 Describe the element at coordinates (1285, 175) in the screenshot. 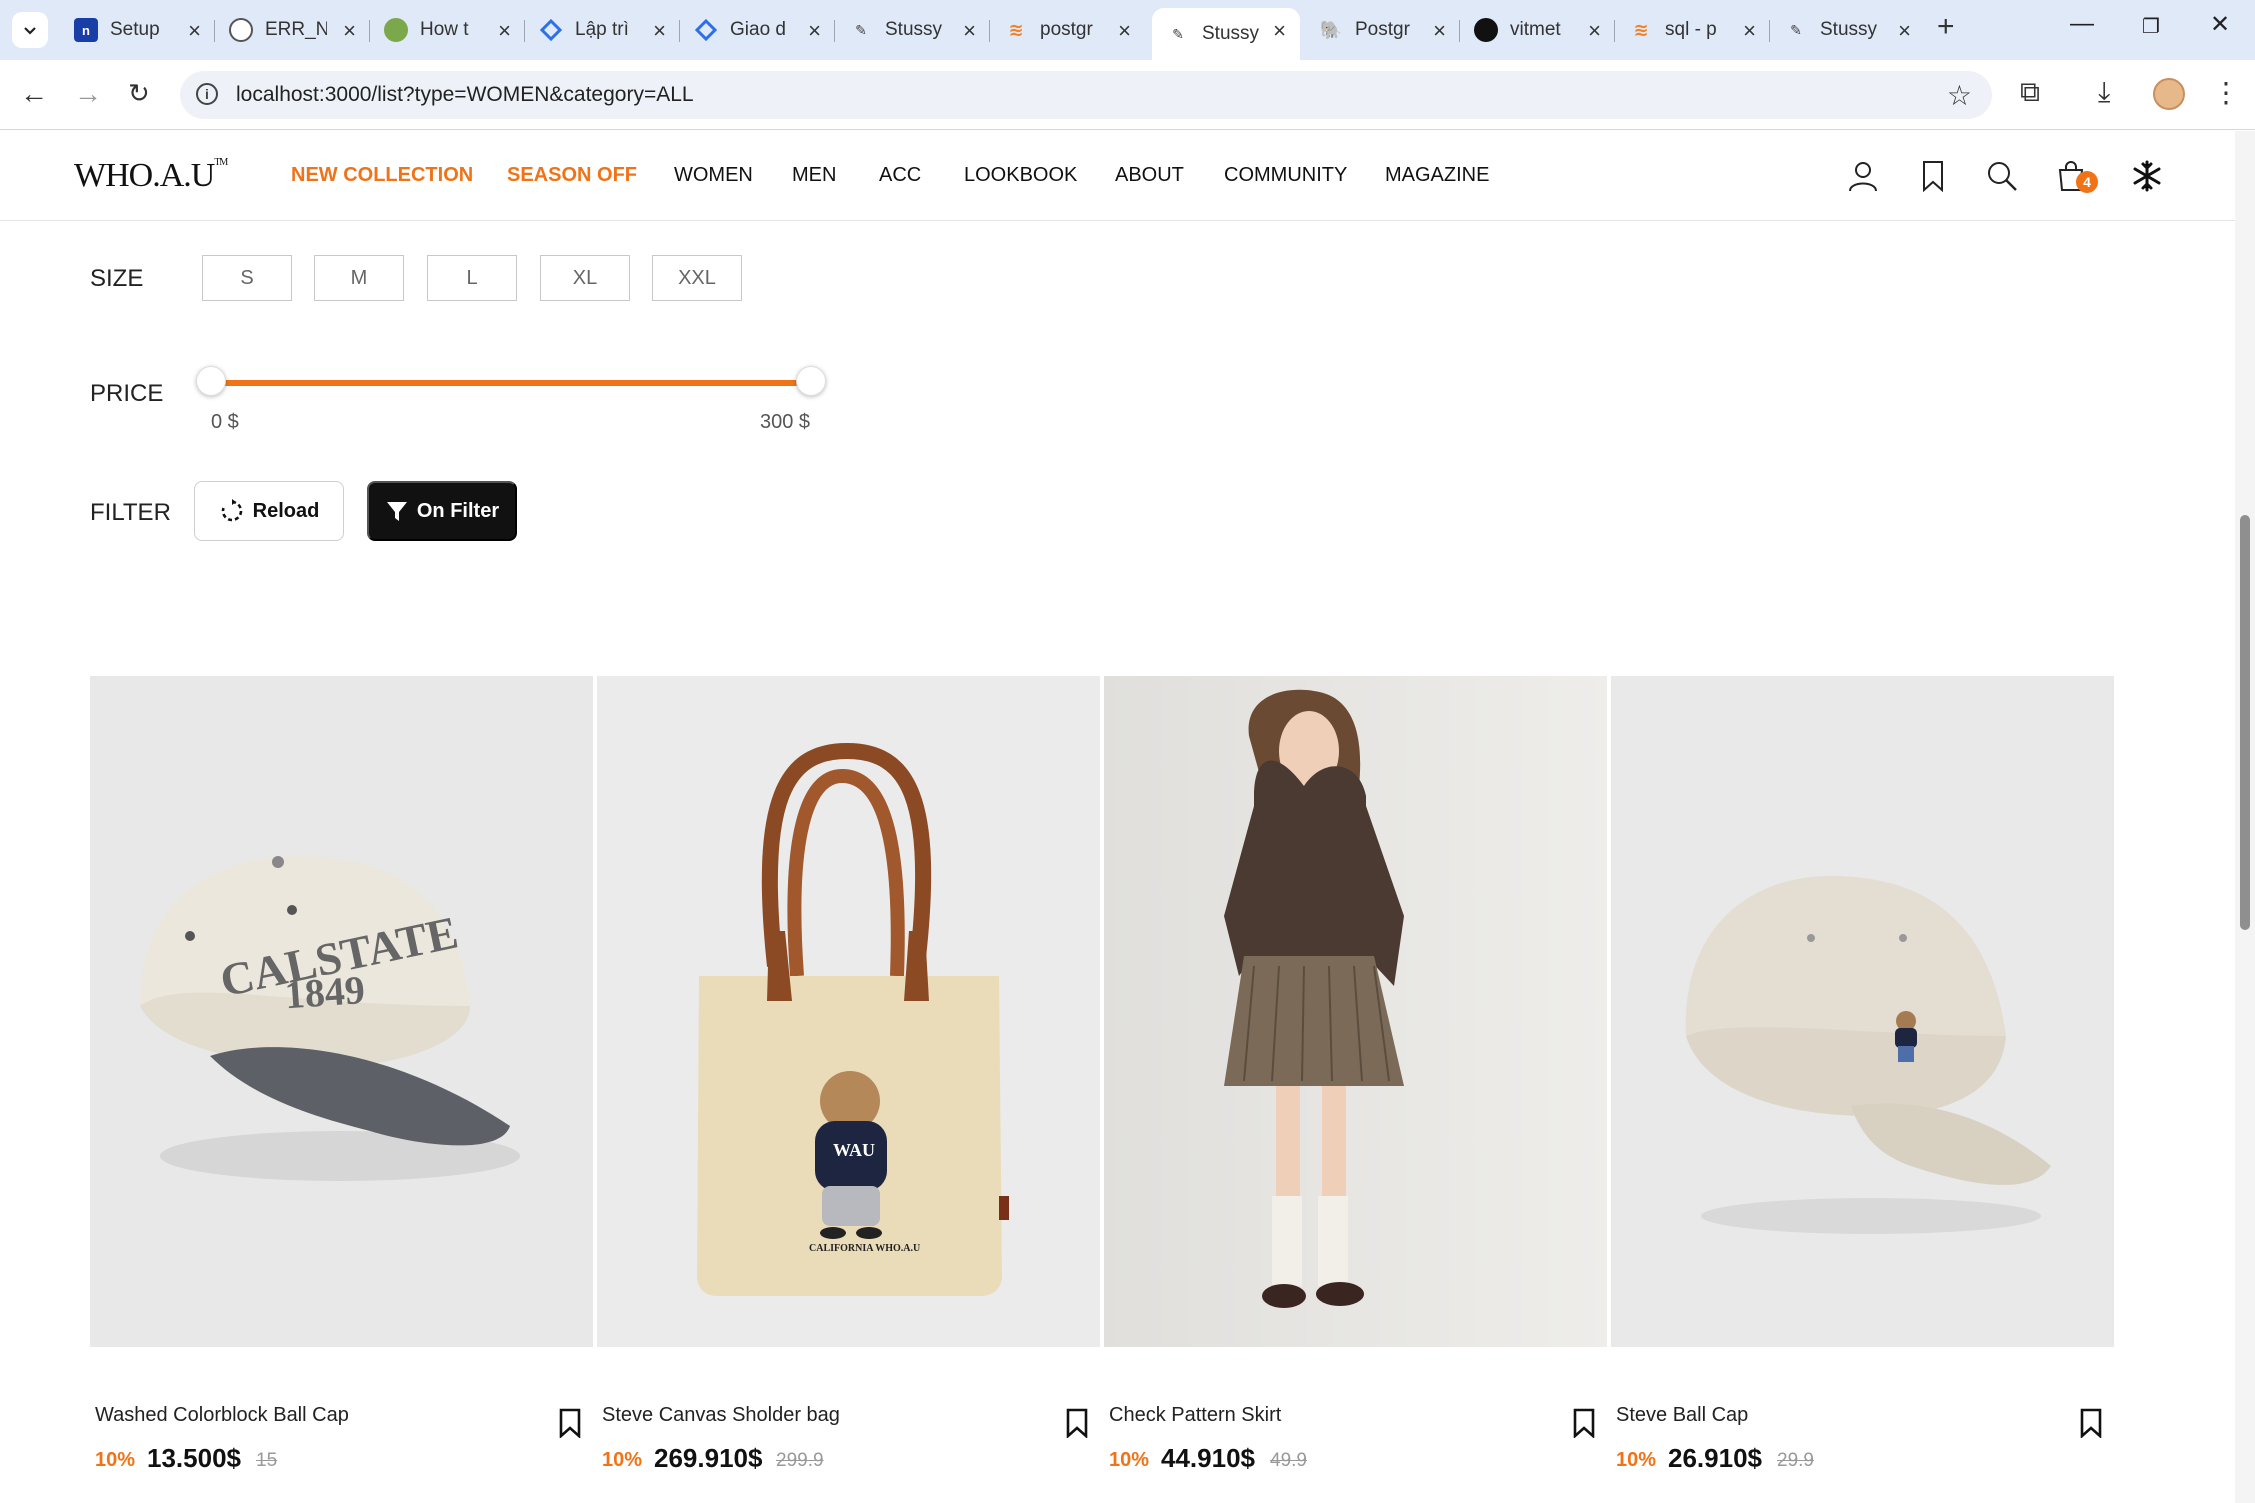

I see `nav-community: COMMUNITY` at that location.